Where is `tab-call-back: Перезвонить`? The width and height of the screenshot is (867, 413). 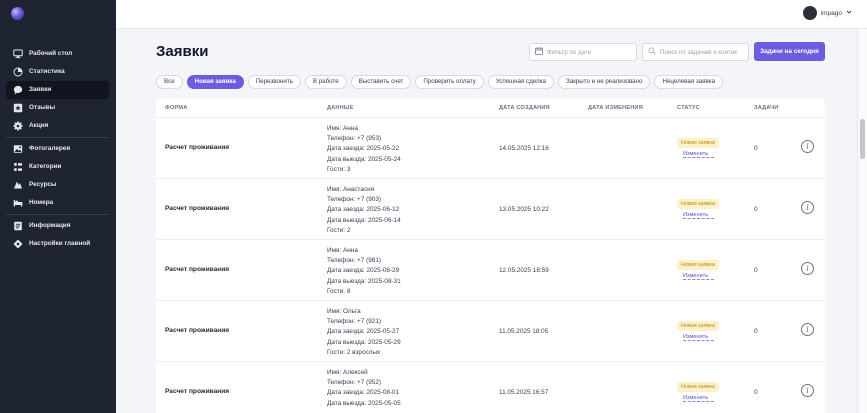
tab-call-back: Перезвонить is located at coordinates (274, 82).